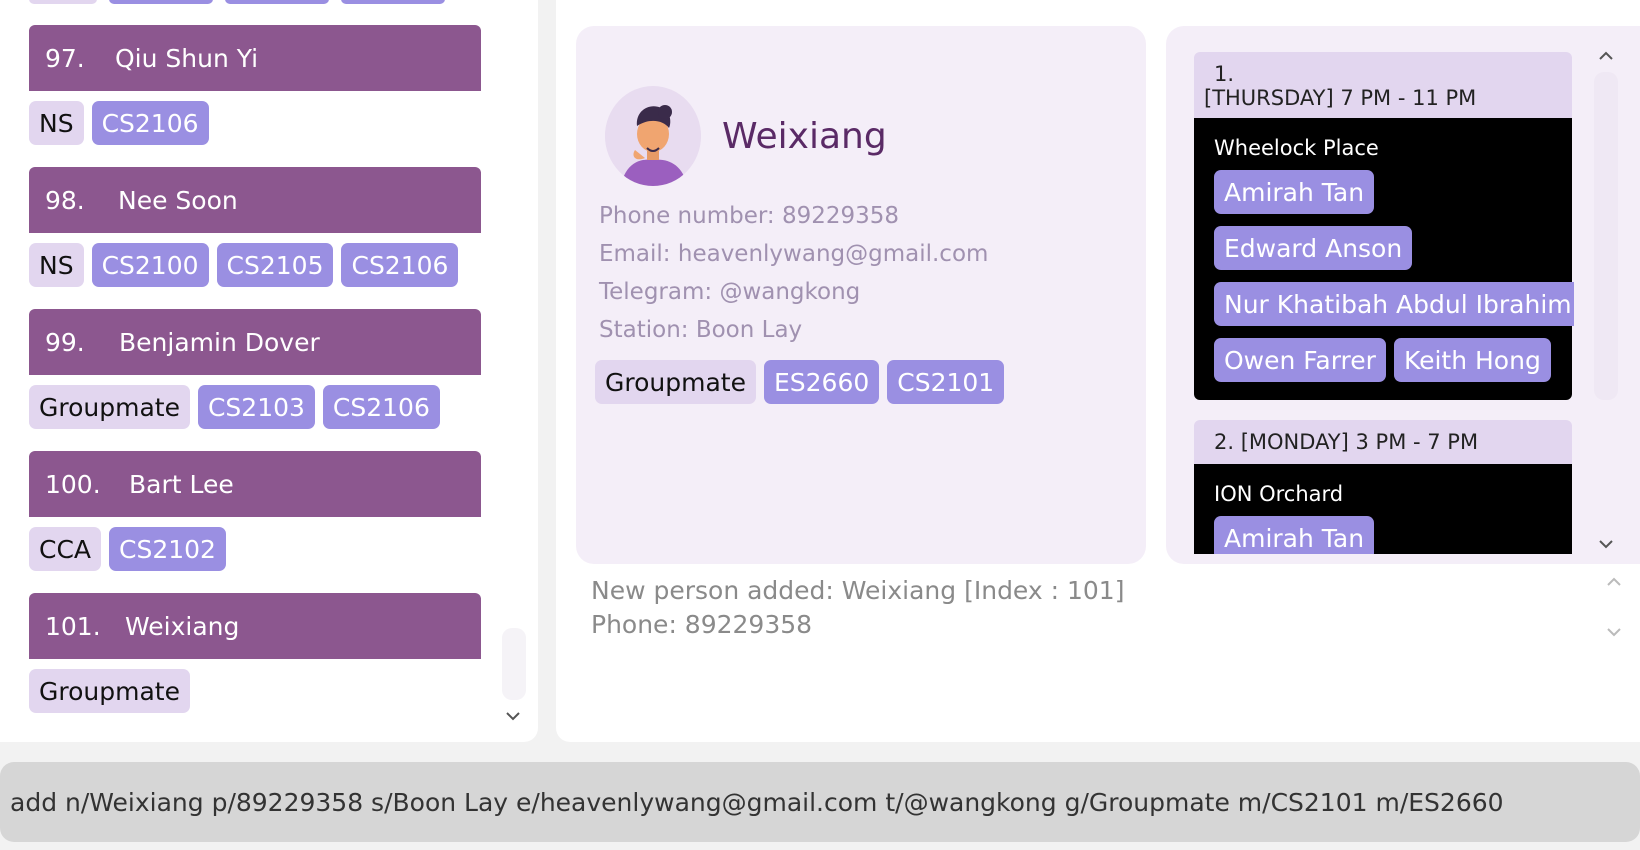 The width and height of the screenshot is (1640, 850). What do you see at coordinates (73, 484) in the screenshot?
I see `person-index: 100.` at bounding box center [73, 484].